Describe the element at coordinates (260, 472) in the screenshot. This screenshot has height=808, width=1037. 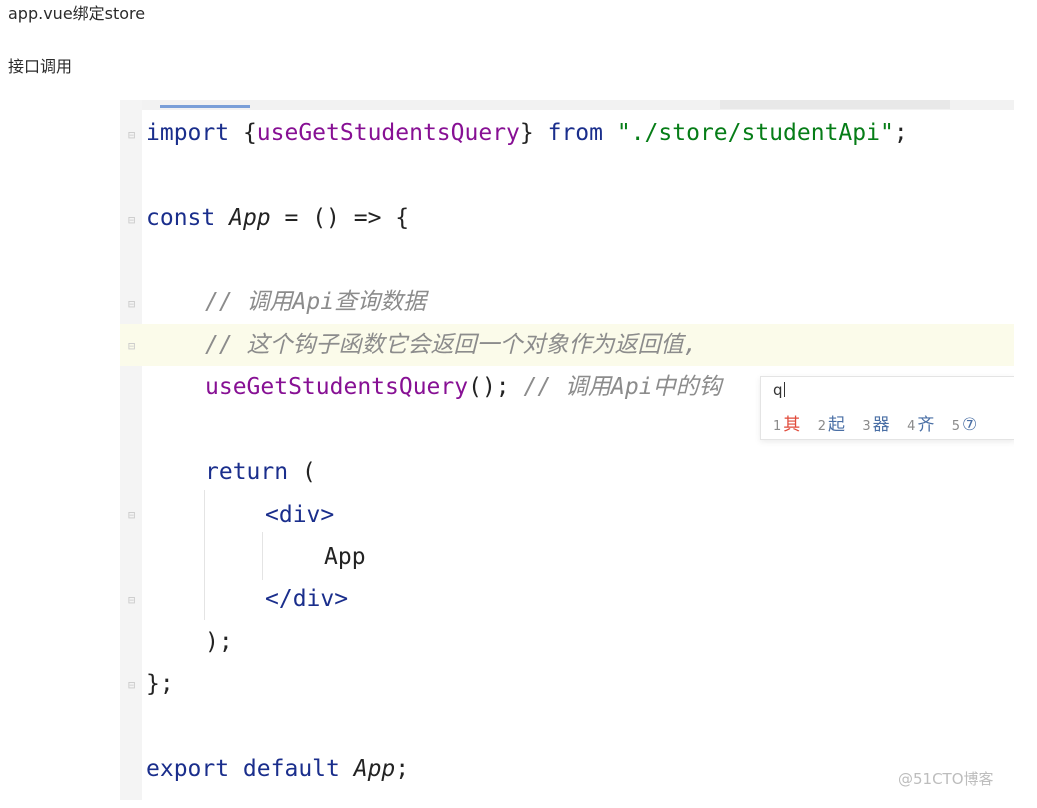
I see `code-line-6: return (` at that location.